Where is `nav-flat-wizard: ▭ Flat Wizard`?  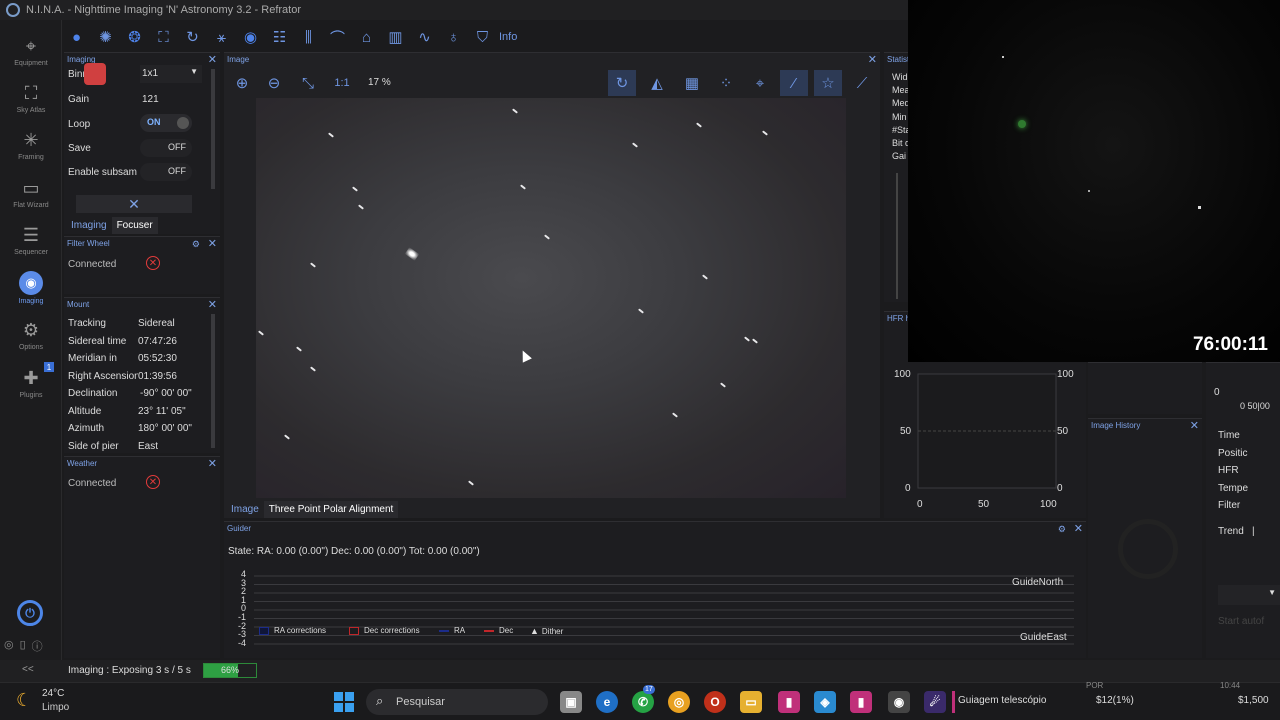
nav-flat-wizard: ▭ Flat Wizard is located at coordinates (31, 193).